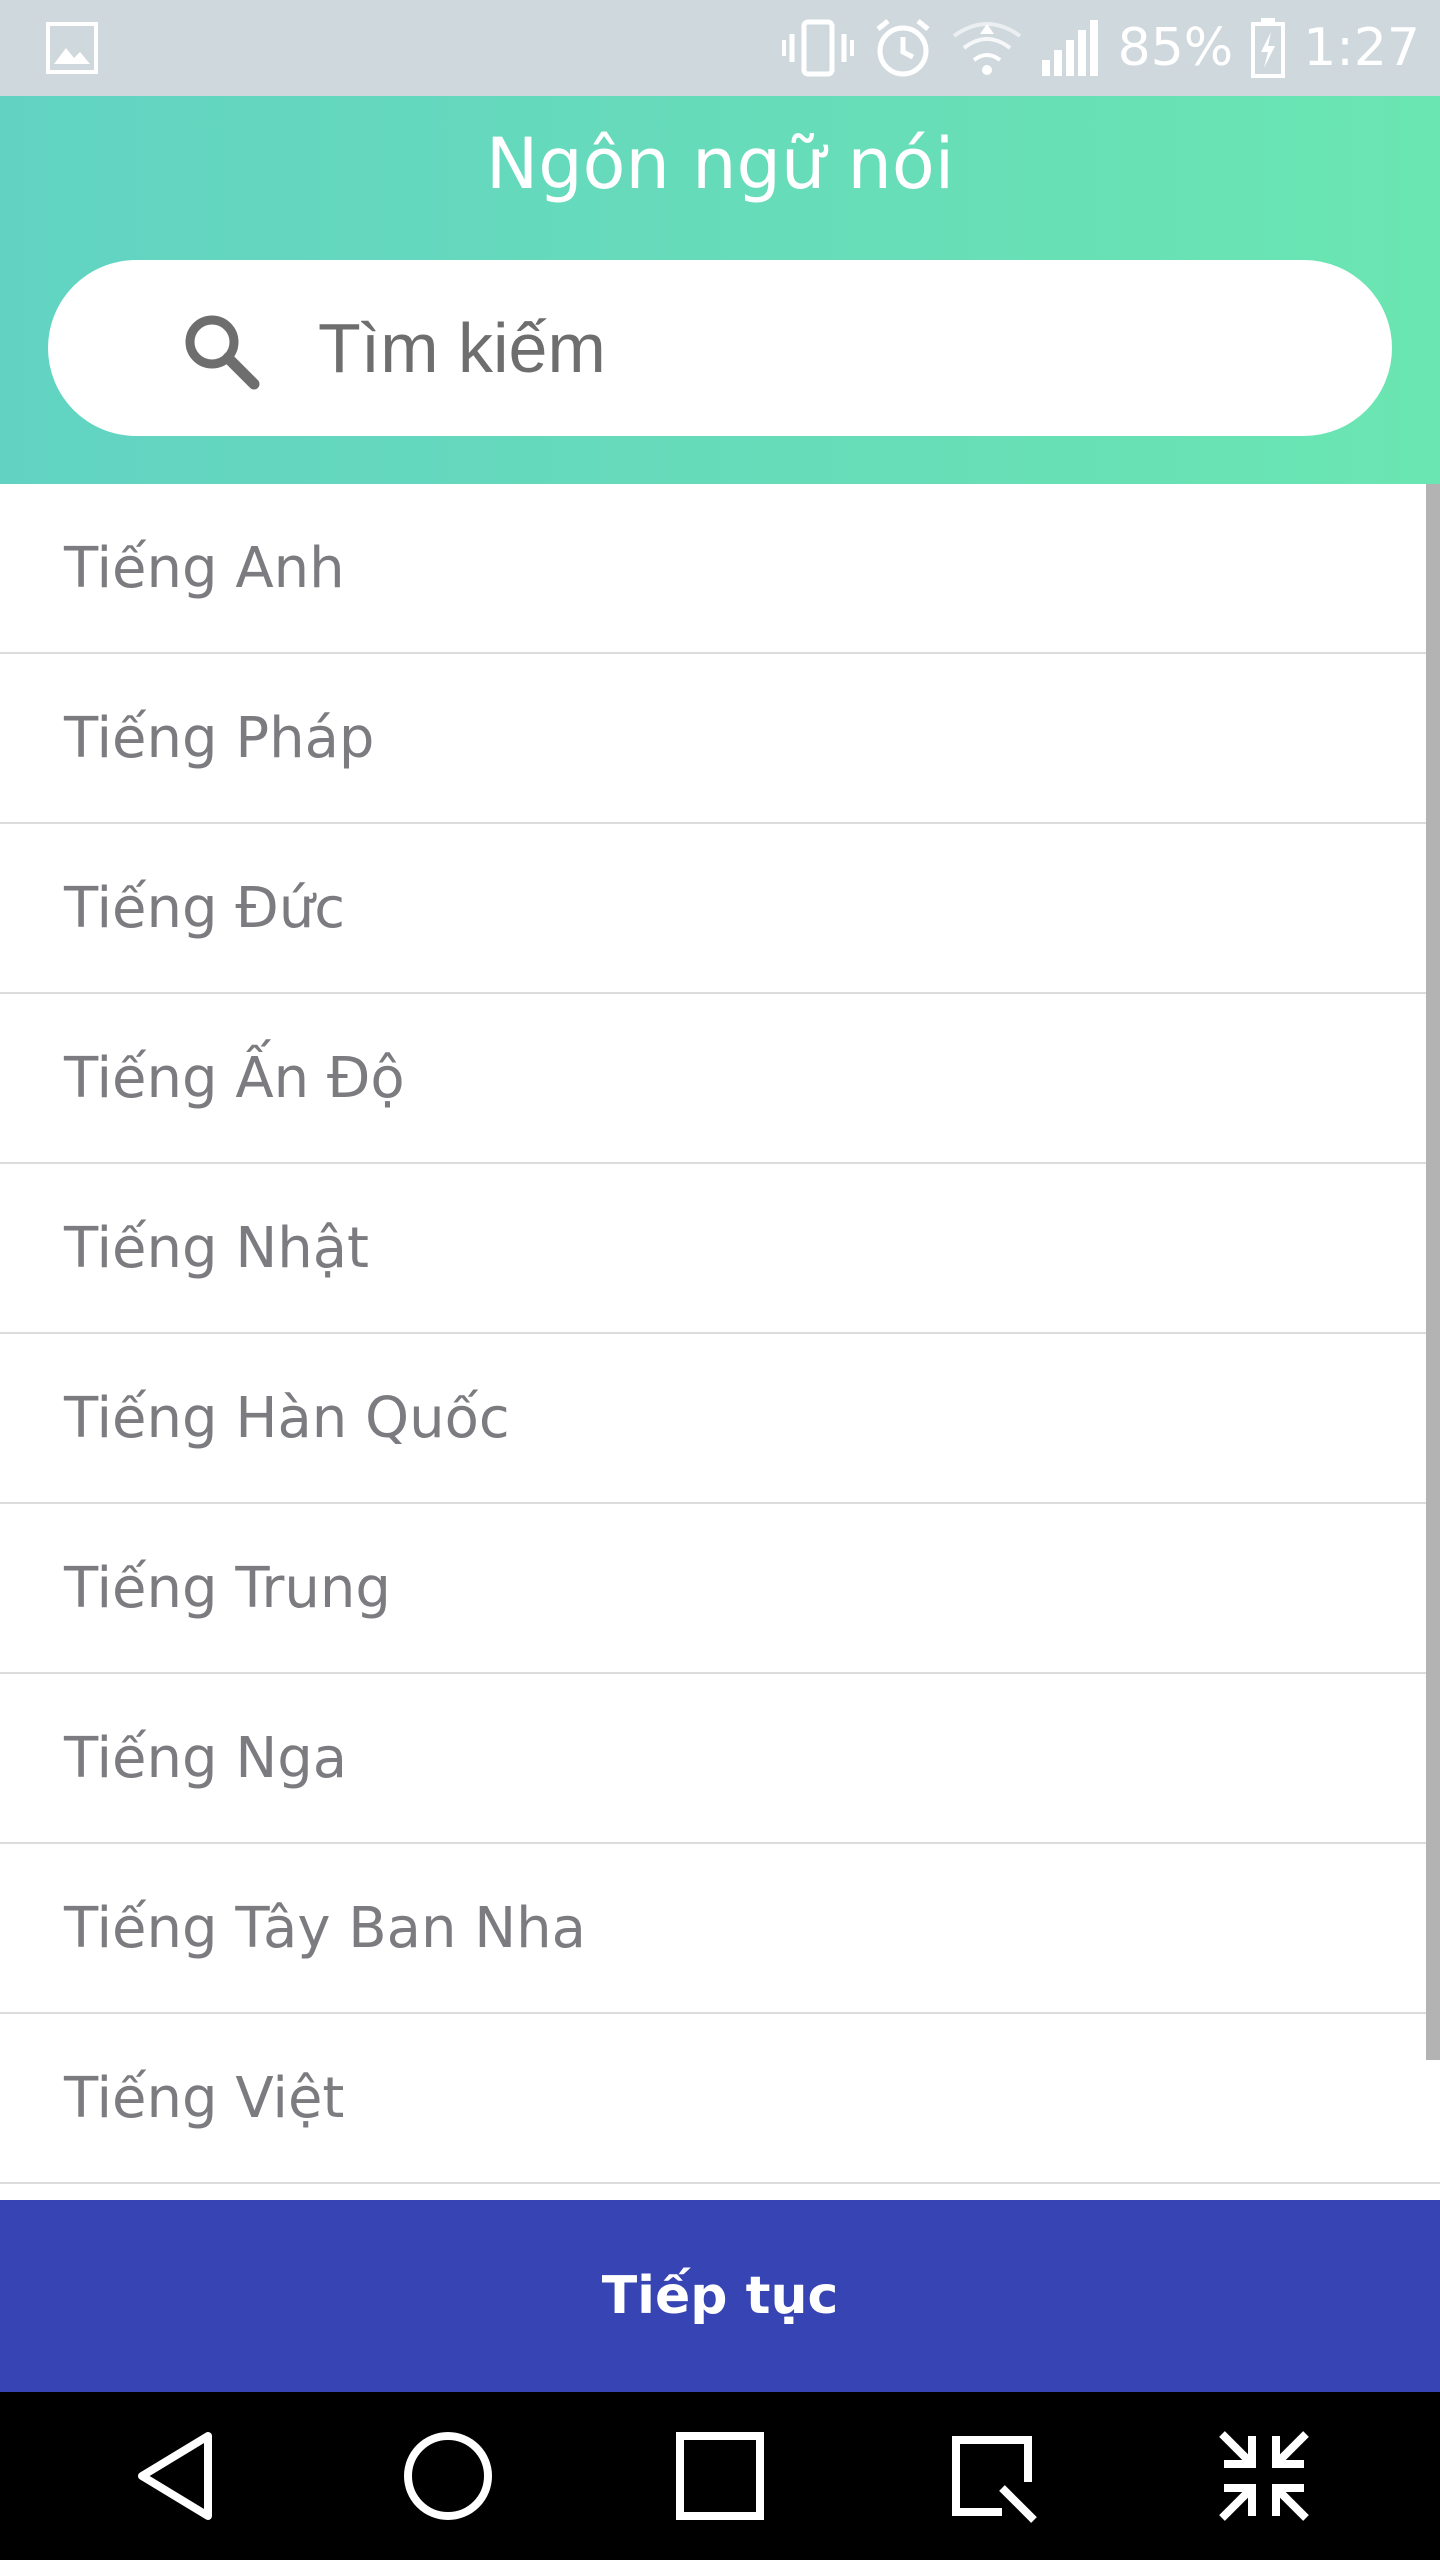  Describe the element at coordinates (720, 1759) in the screenshot. I see `list-item: Tiếng Nga` at that location.